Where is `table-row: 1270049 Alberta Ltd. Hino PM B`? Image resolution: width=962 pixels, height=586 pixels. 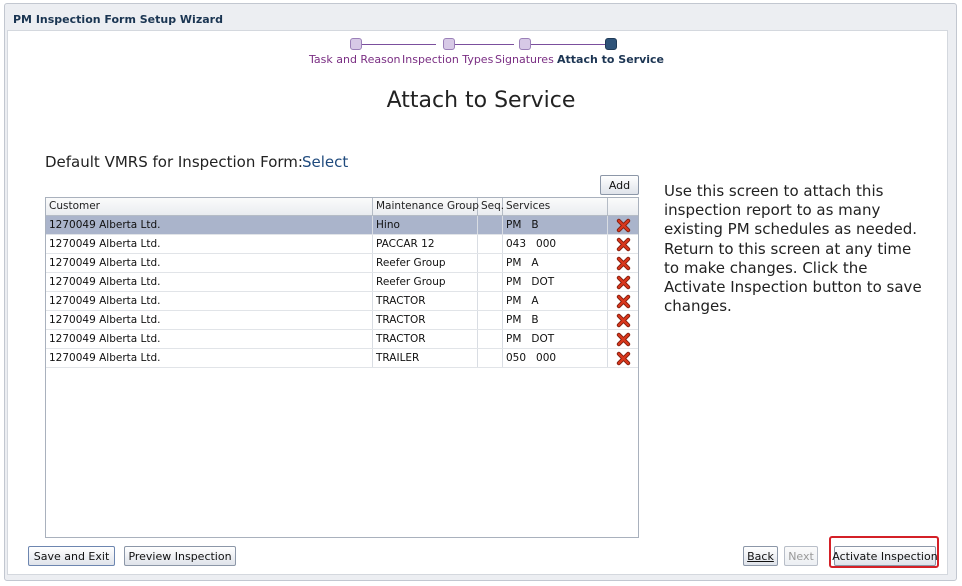
table-row: 1270049 Alberta Ltd. Hino PM B is located at coordinates (342, 225).